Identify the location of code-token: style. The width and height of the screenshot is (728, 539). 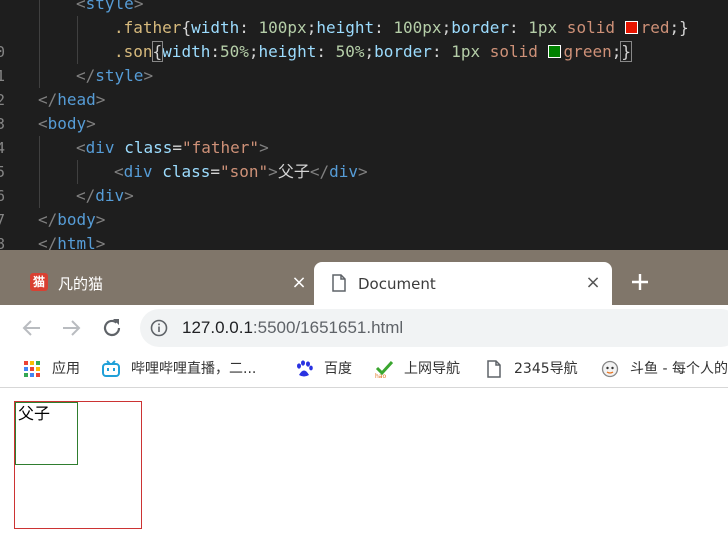
(119, 75).